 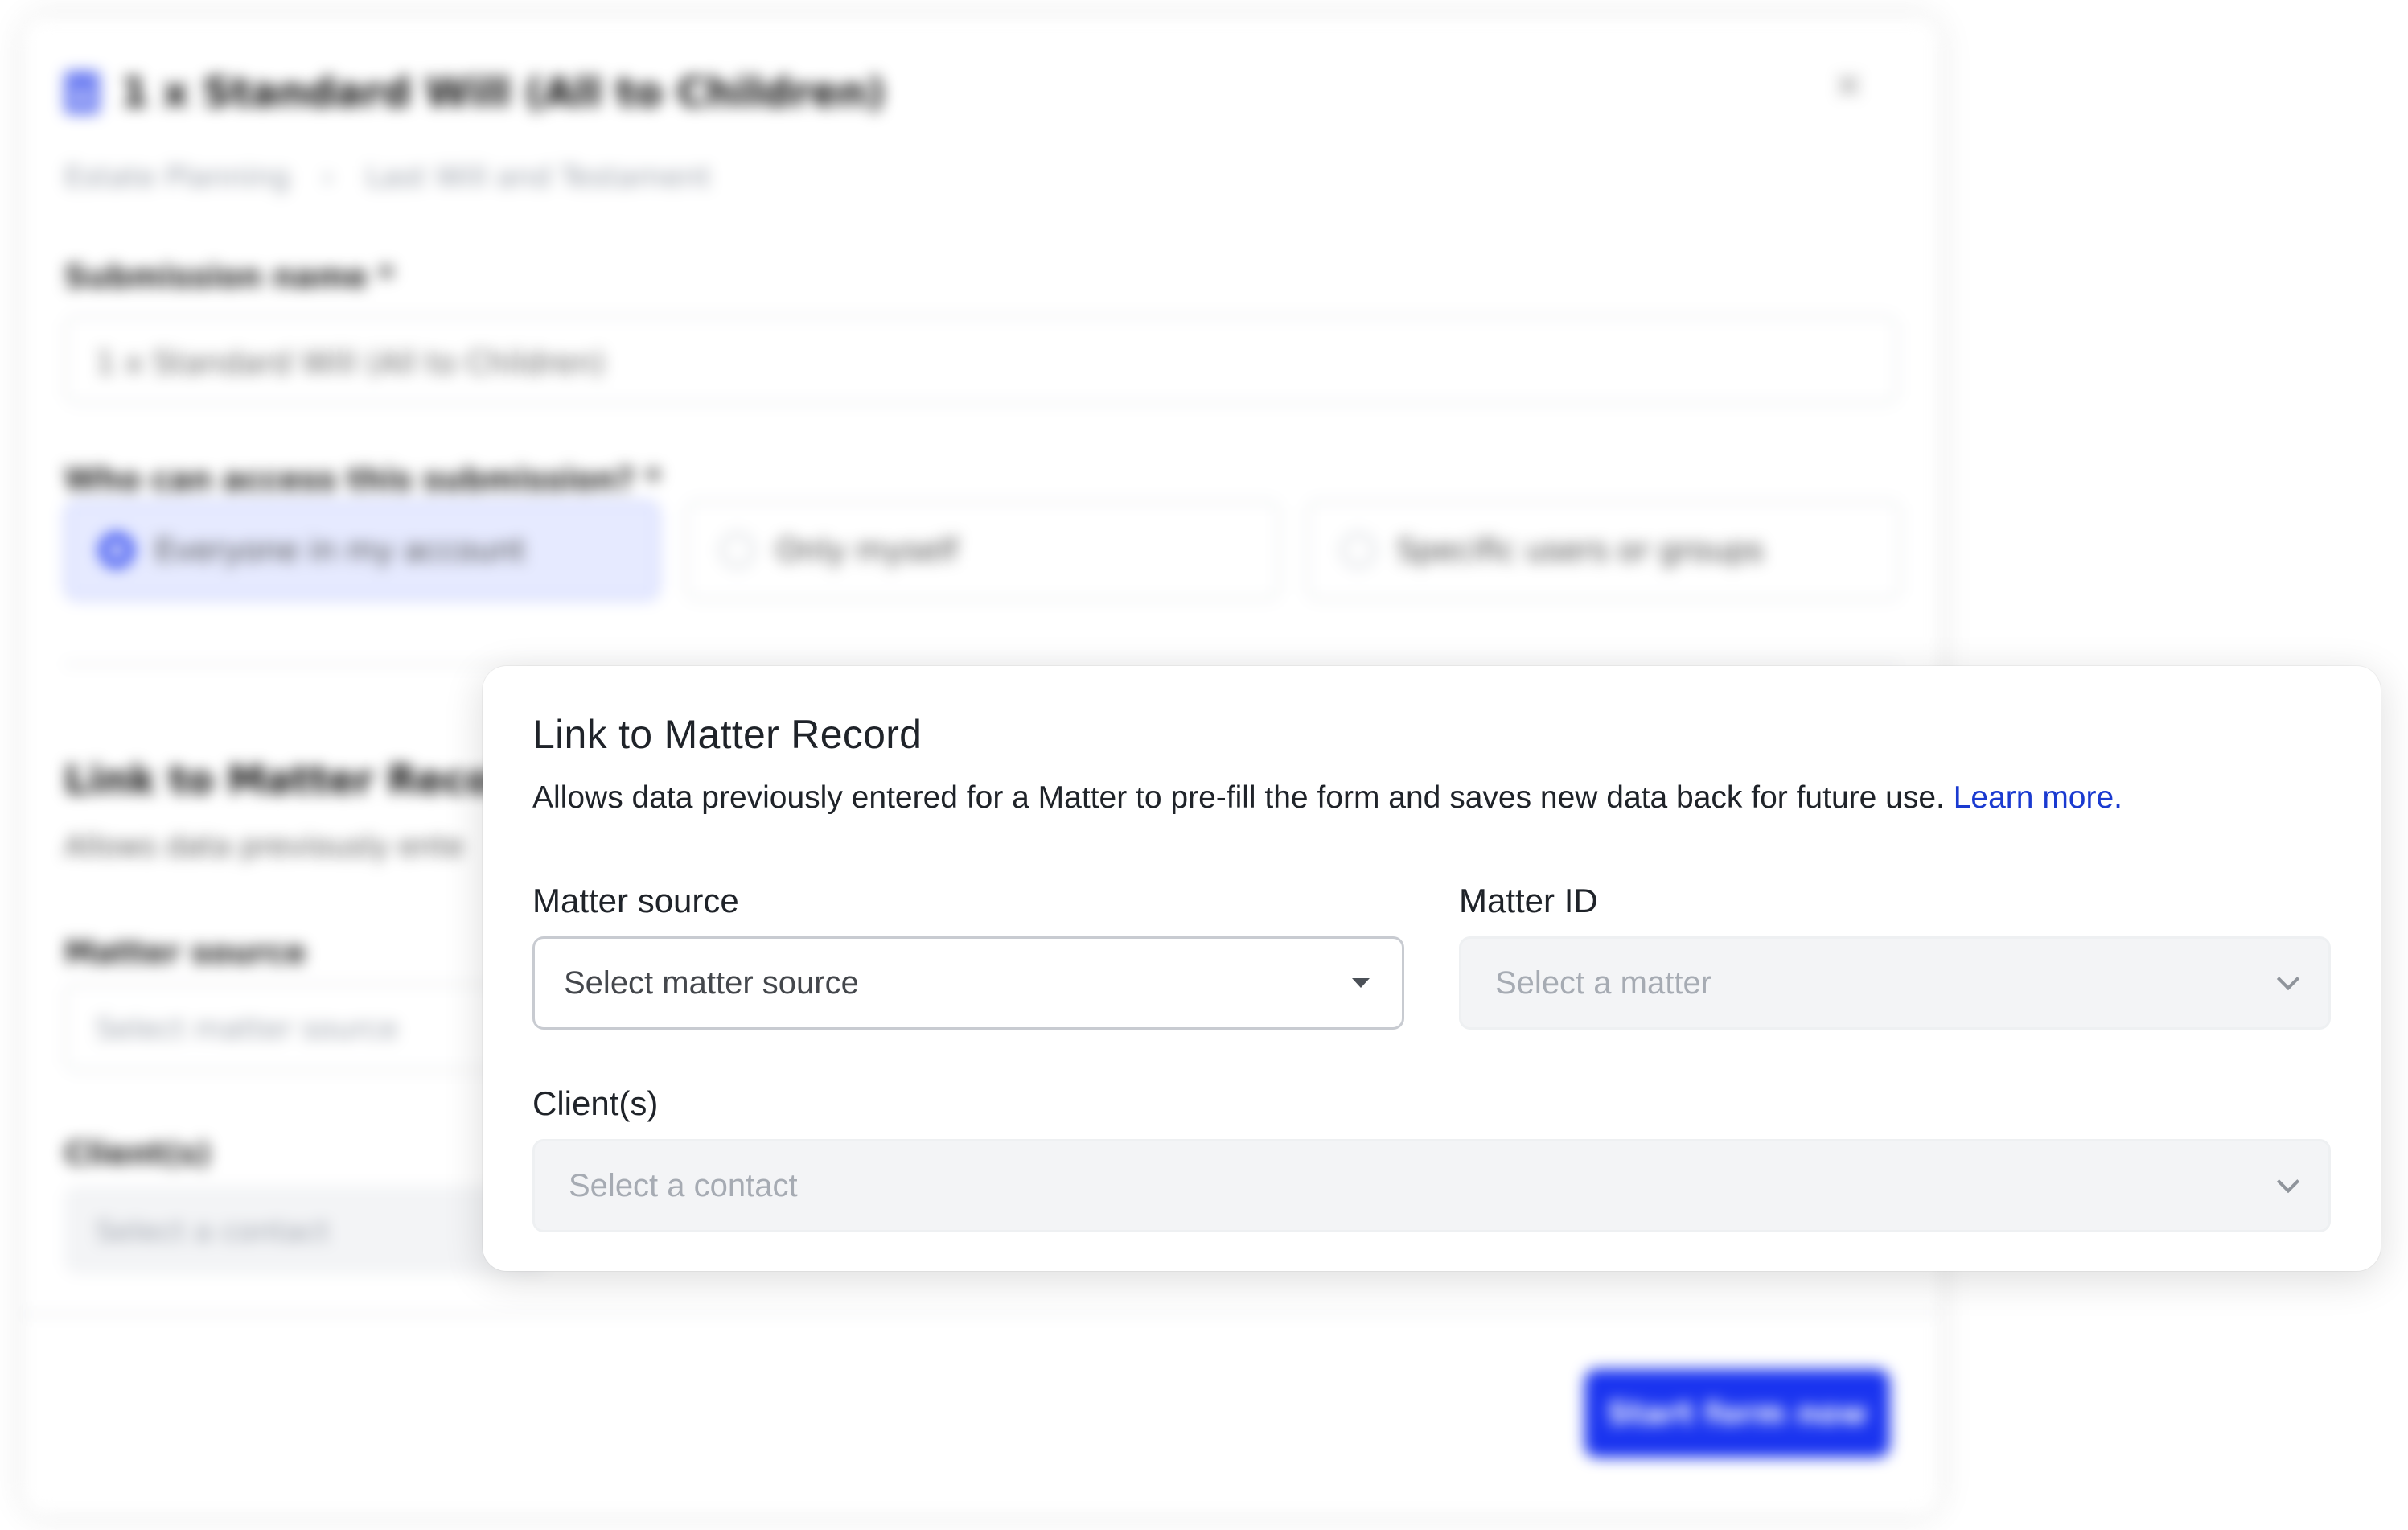 What do you see at coordinates (328, 177) in the screenshot?
I see `chevron-right-icon: ›` at bounding box center [328, 177].